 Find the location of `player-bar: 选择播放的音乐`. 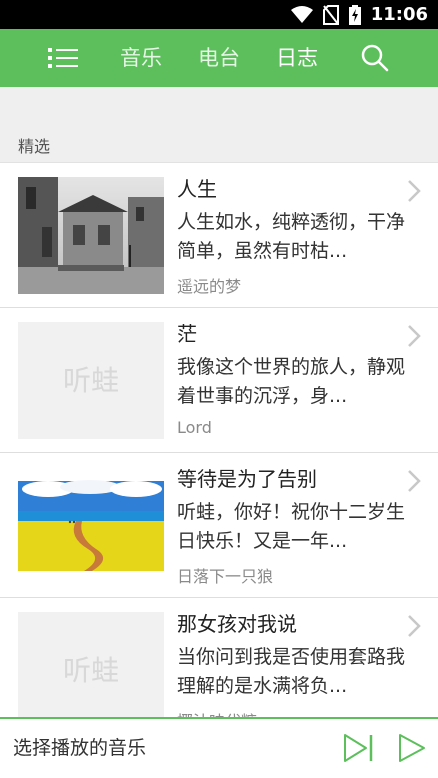

player-bar: 选择播放的音乐 is located at coordinates (219, 747).